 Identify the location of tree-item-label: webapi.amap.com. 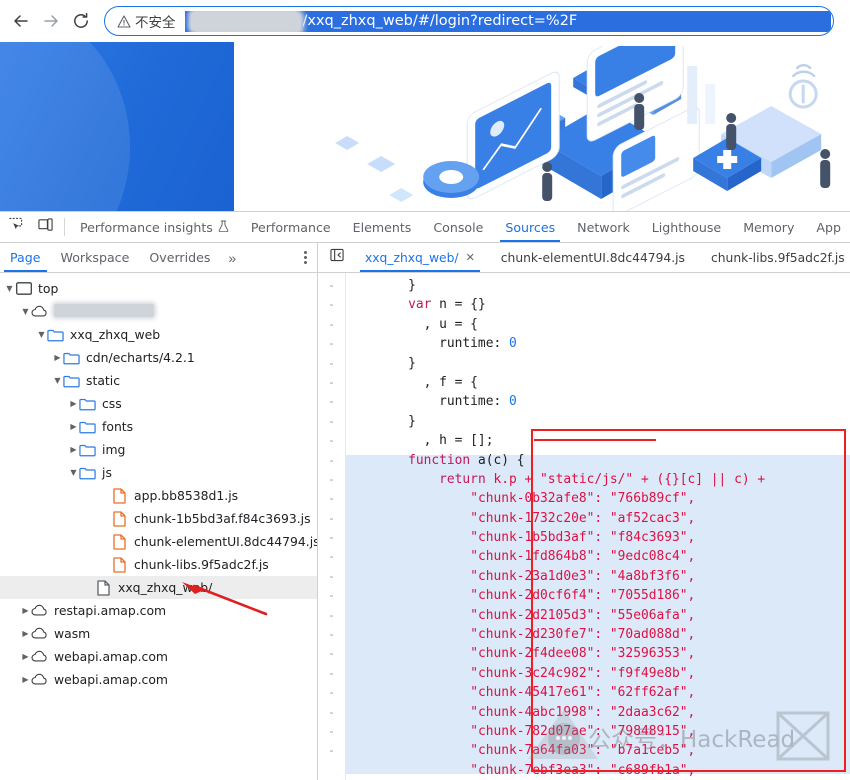
(111, 656).